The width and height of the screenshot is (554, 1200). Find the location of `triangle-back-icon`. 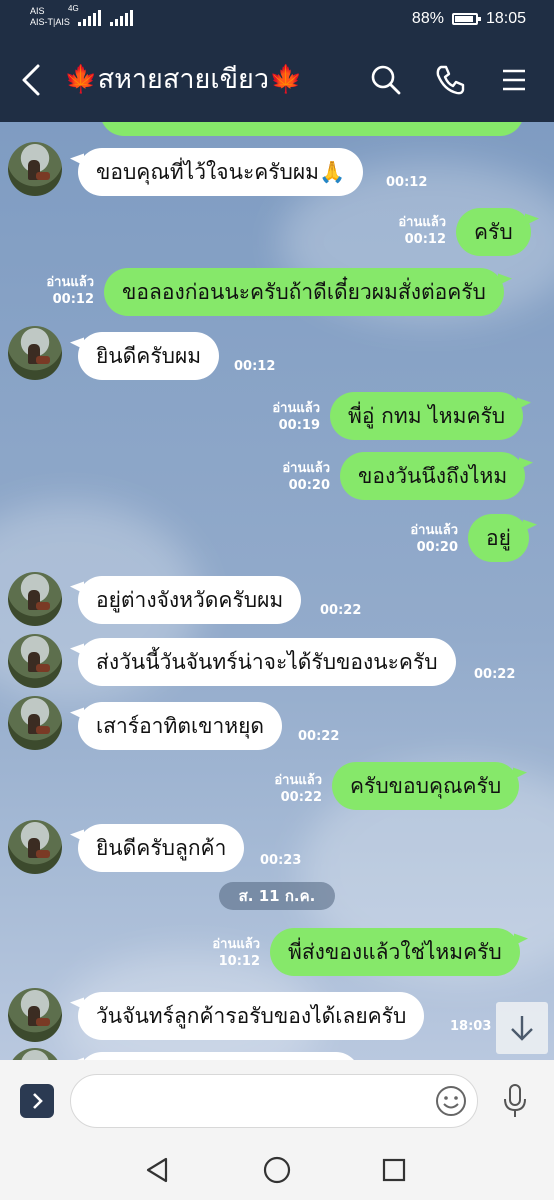

triangle-back-icon is located at coordinates (157, 1170).